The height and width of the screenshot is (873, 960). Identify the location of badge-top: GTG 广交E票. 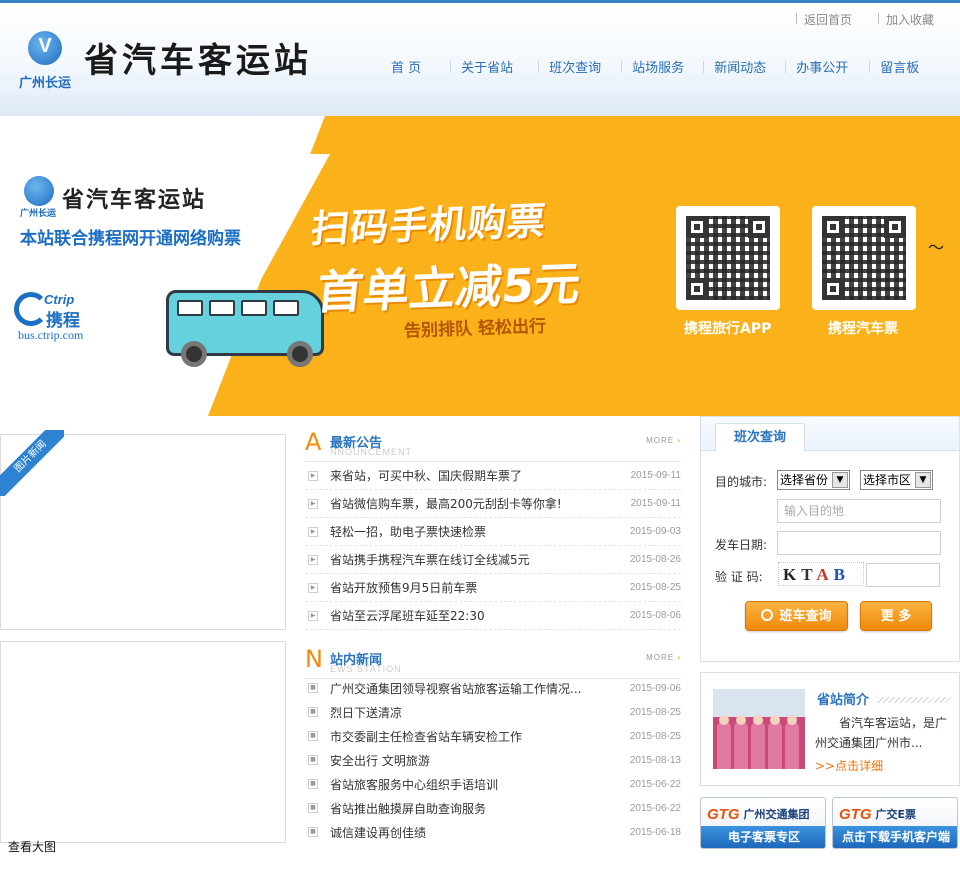
(896, 814).